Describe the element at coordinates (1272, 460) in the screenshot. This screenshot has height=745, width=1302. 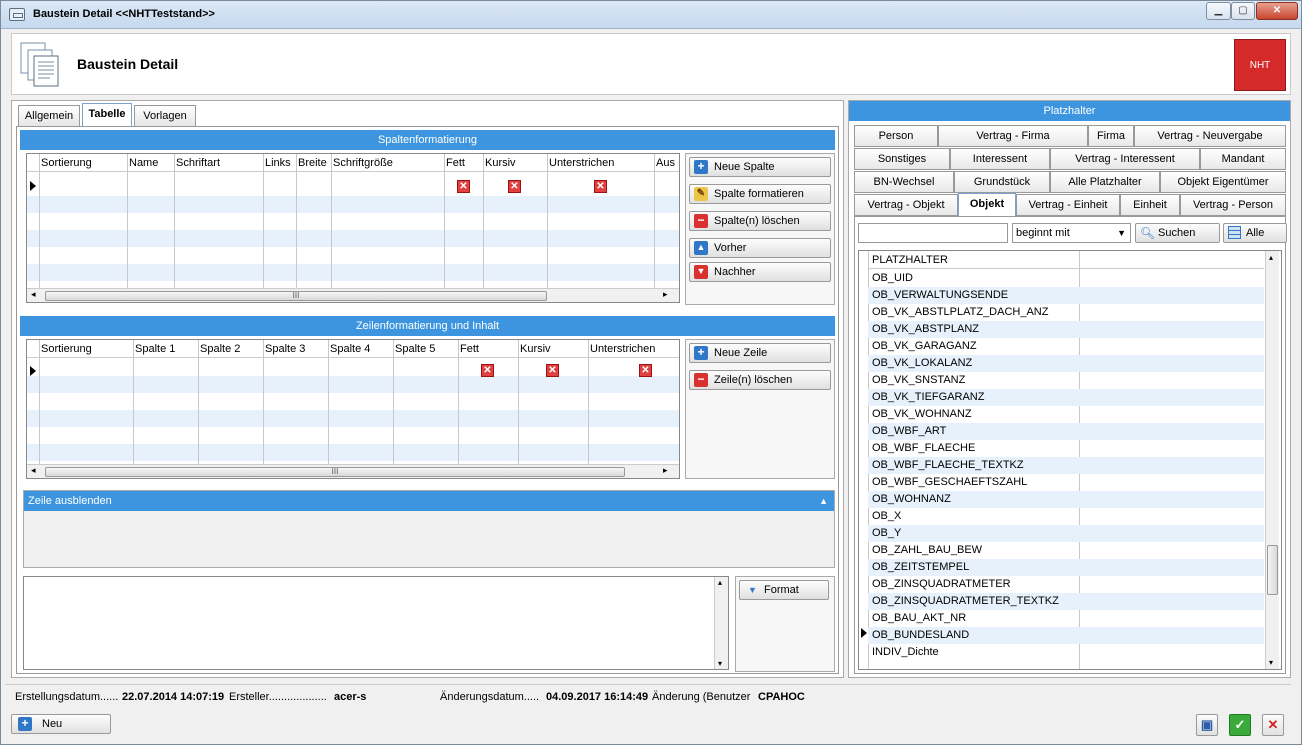
I see `list-vscrollbar: ▴ ▾` at that location.